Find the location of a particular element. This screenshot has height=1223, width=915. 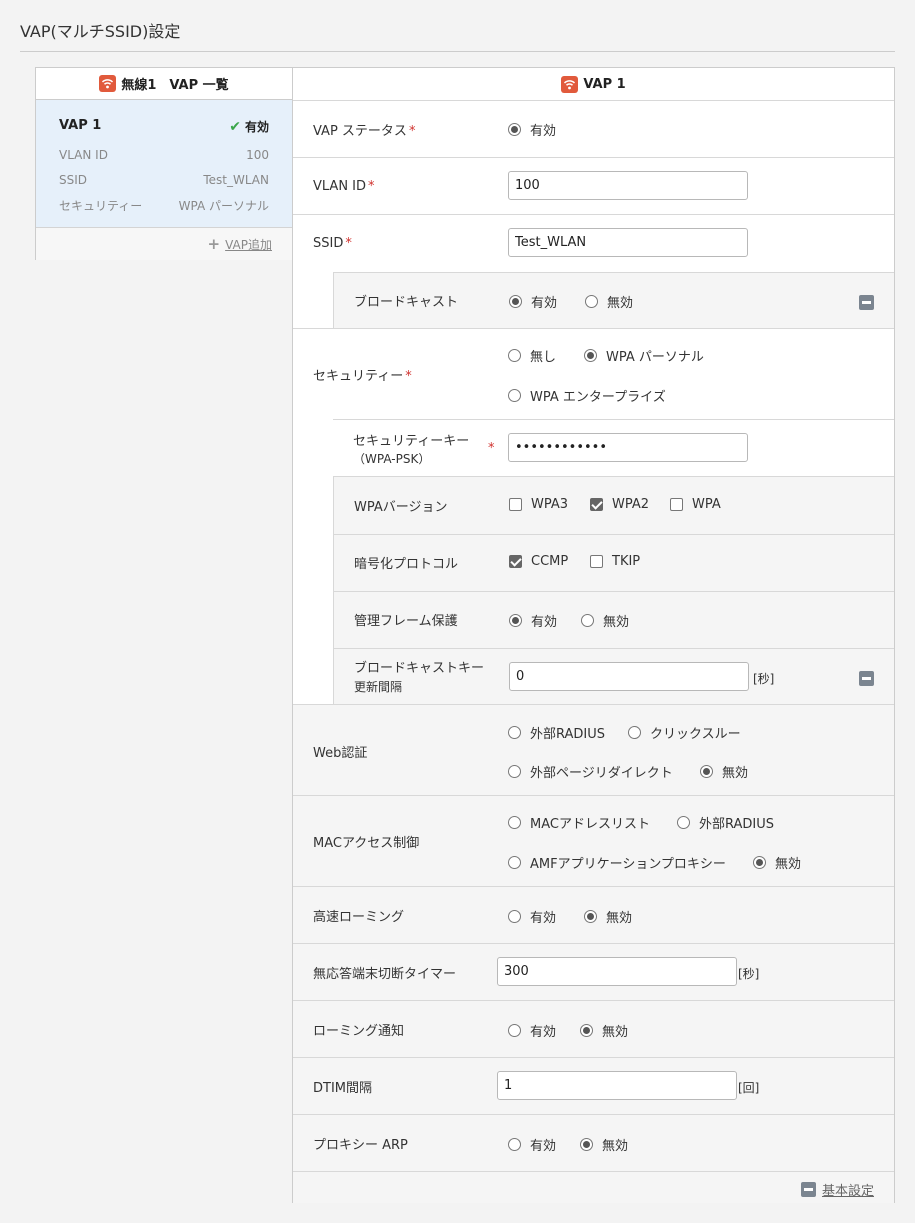

vap-list-header: 無線1 VAP 一覧 is located at coordinates (164, 84).